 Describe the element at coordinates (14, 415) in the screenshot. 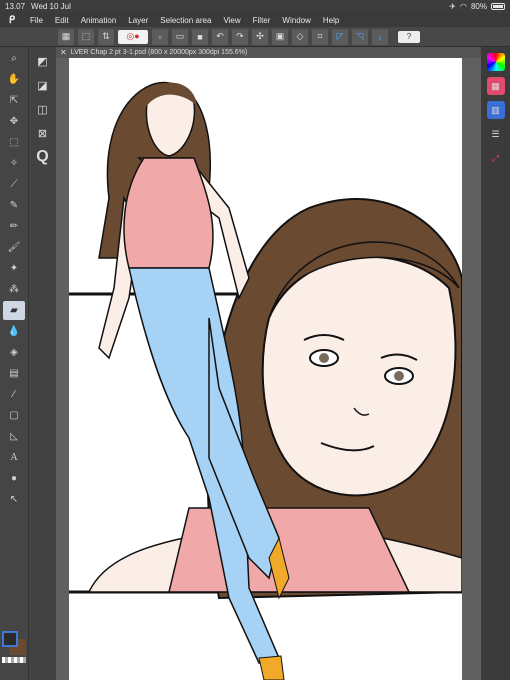

I see `frame-icon: ▢` at that location.